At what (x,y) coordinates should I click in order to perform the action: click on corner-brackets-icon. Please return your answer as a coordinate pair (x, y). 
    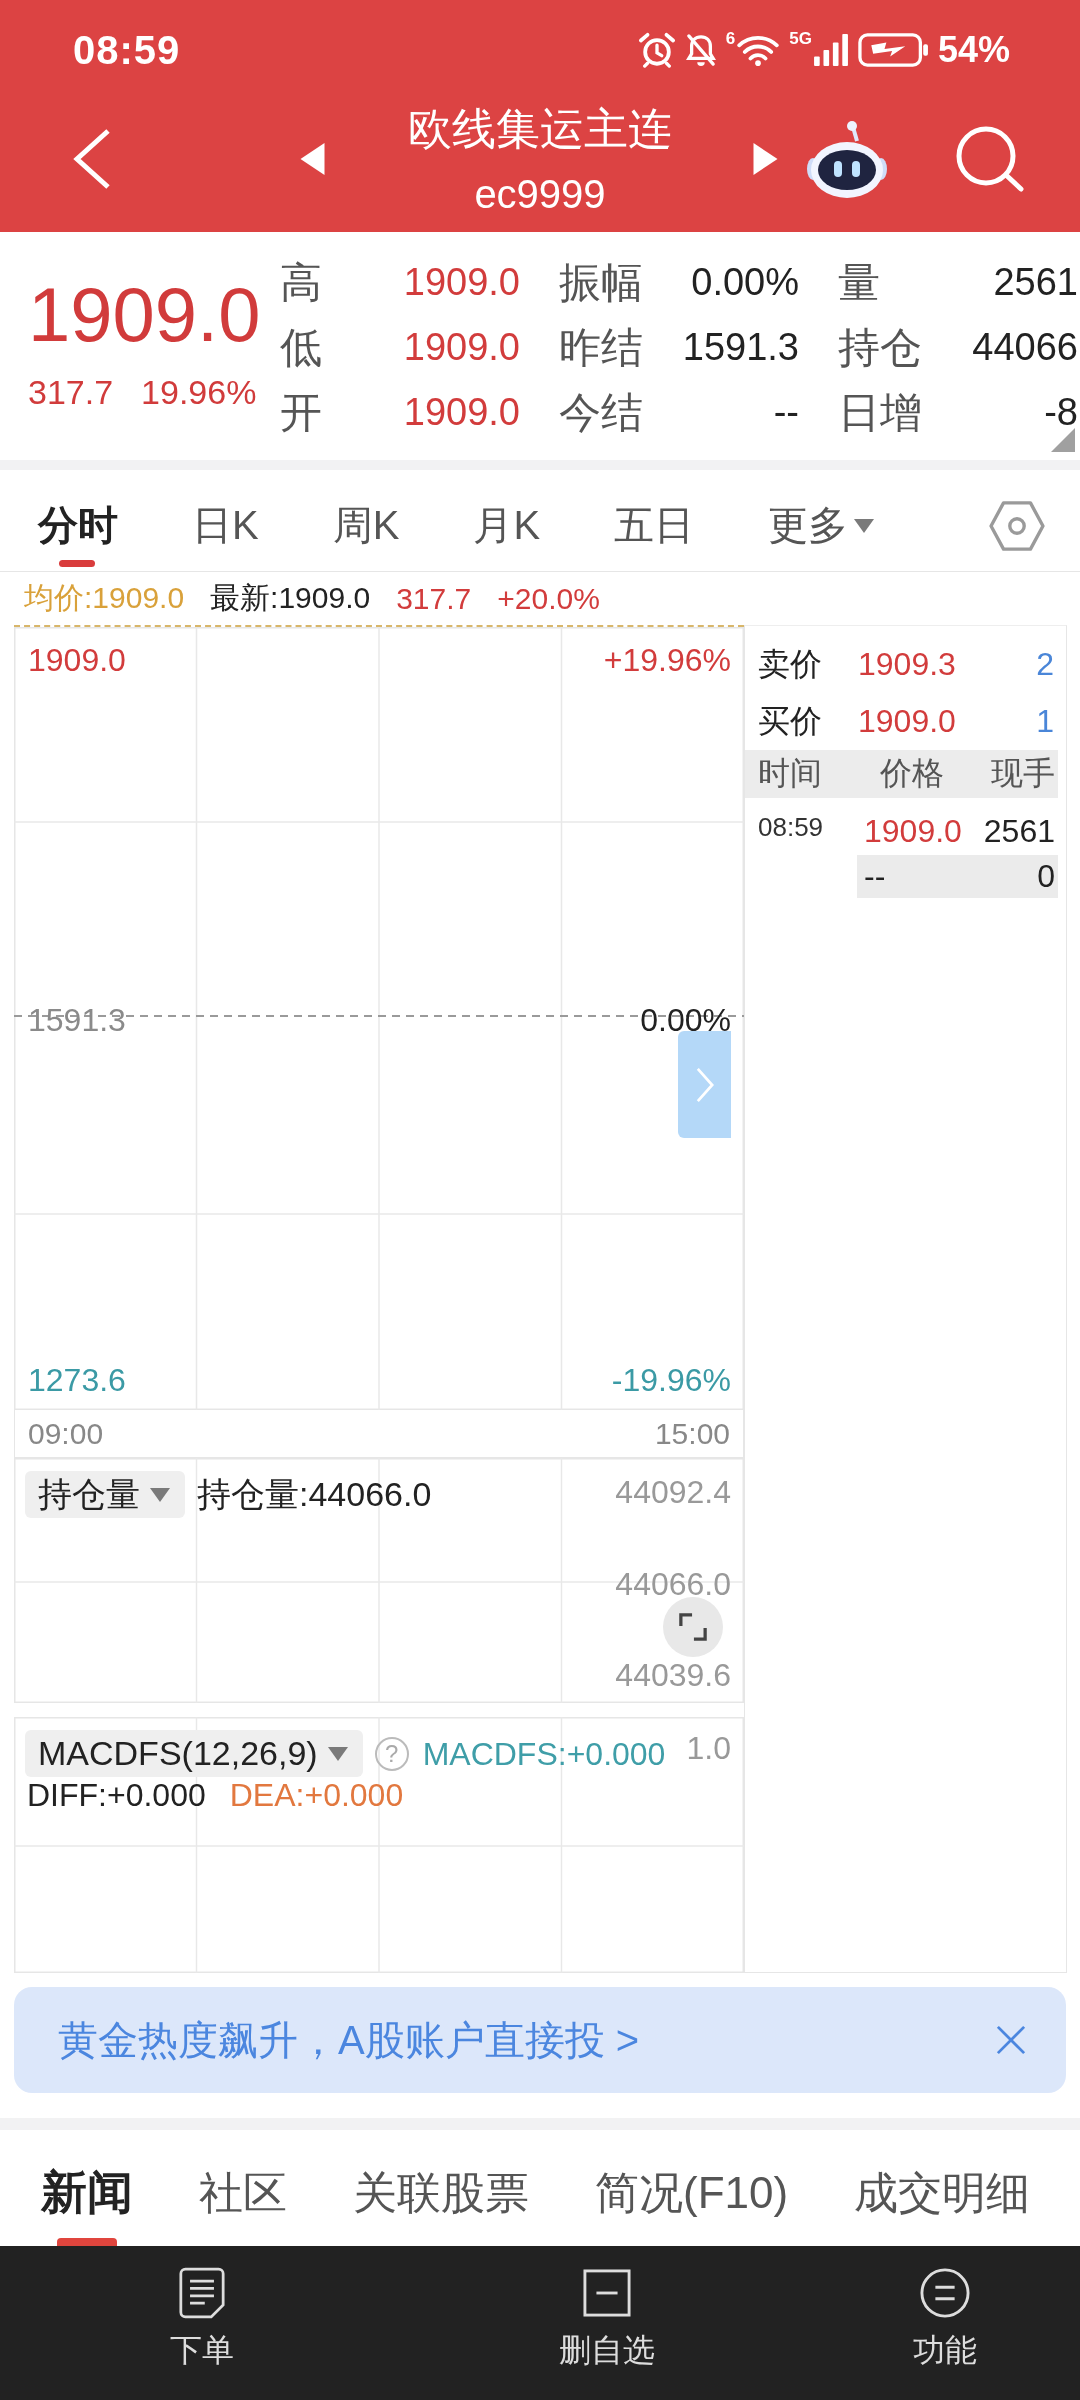
    Looking at the image, I should click on (693, 1627).